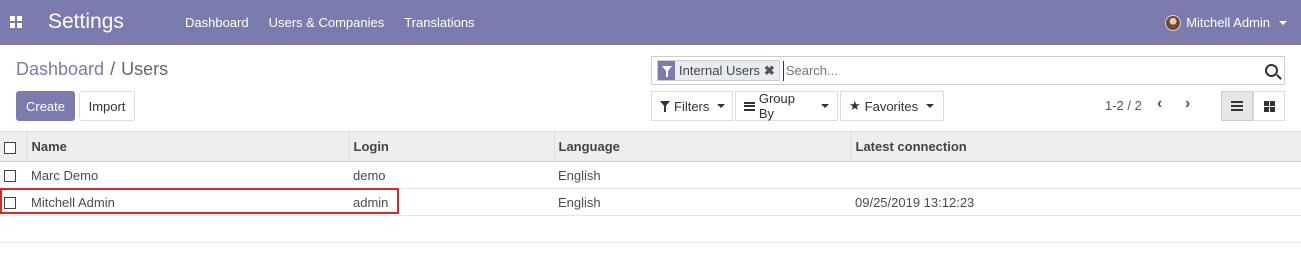 Image resolution: width=1301 pixels, height=267 pixels. What do you see at coordinates (10, 147) in the screenshot?
I see `select-all-checkbox` at bounding box center [10, 147].